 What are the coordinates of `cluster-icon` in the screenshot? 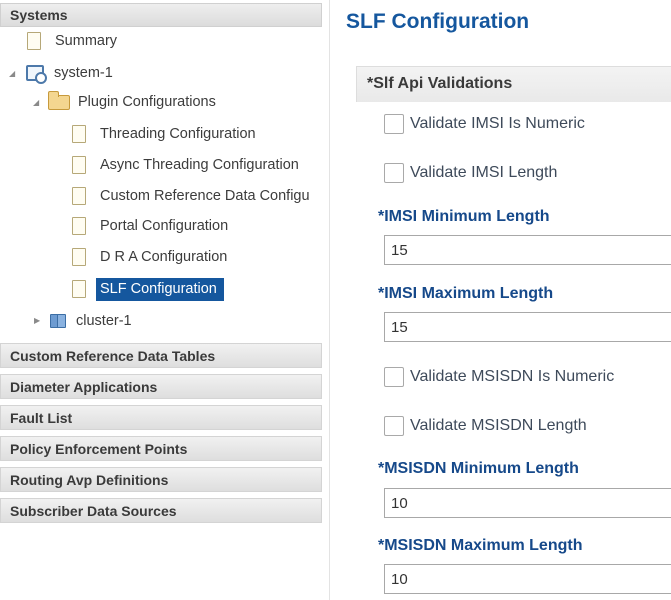 It's located at (59, 321).